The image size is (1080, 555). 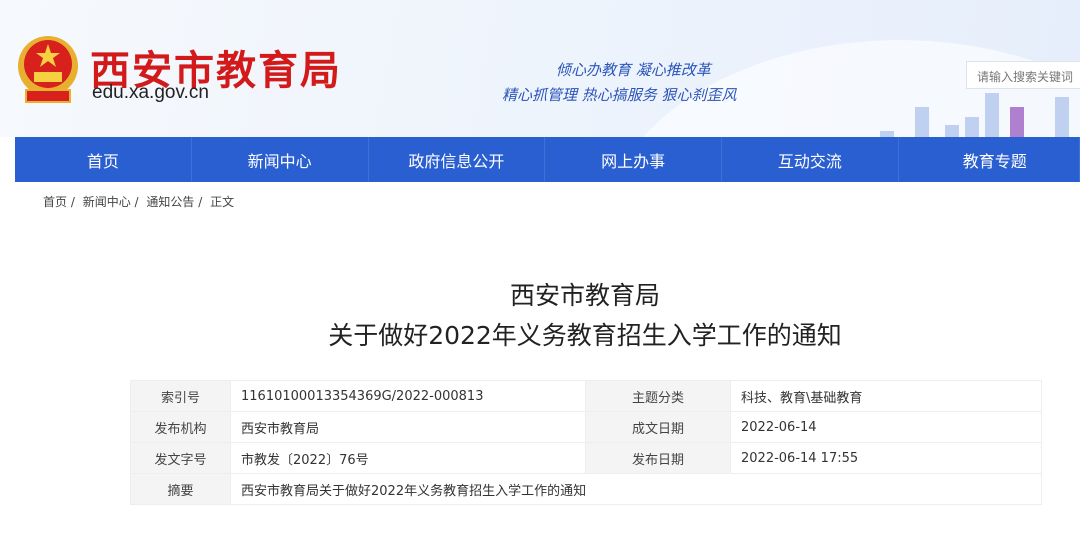 What do you see at coordinates (658, 458) in the screenshot?
I see `publish-date-label: 发布日期` at bounding box center [658, 458].